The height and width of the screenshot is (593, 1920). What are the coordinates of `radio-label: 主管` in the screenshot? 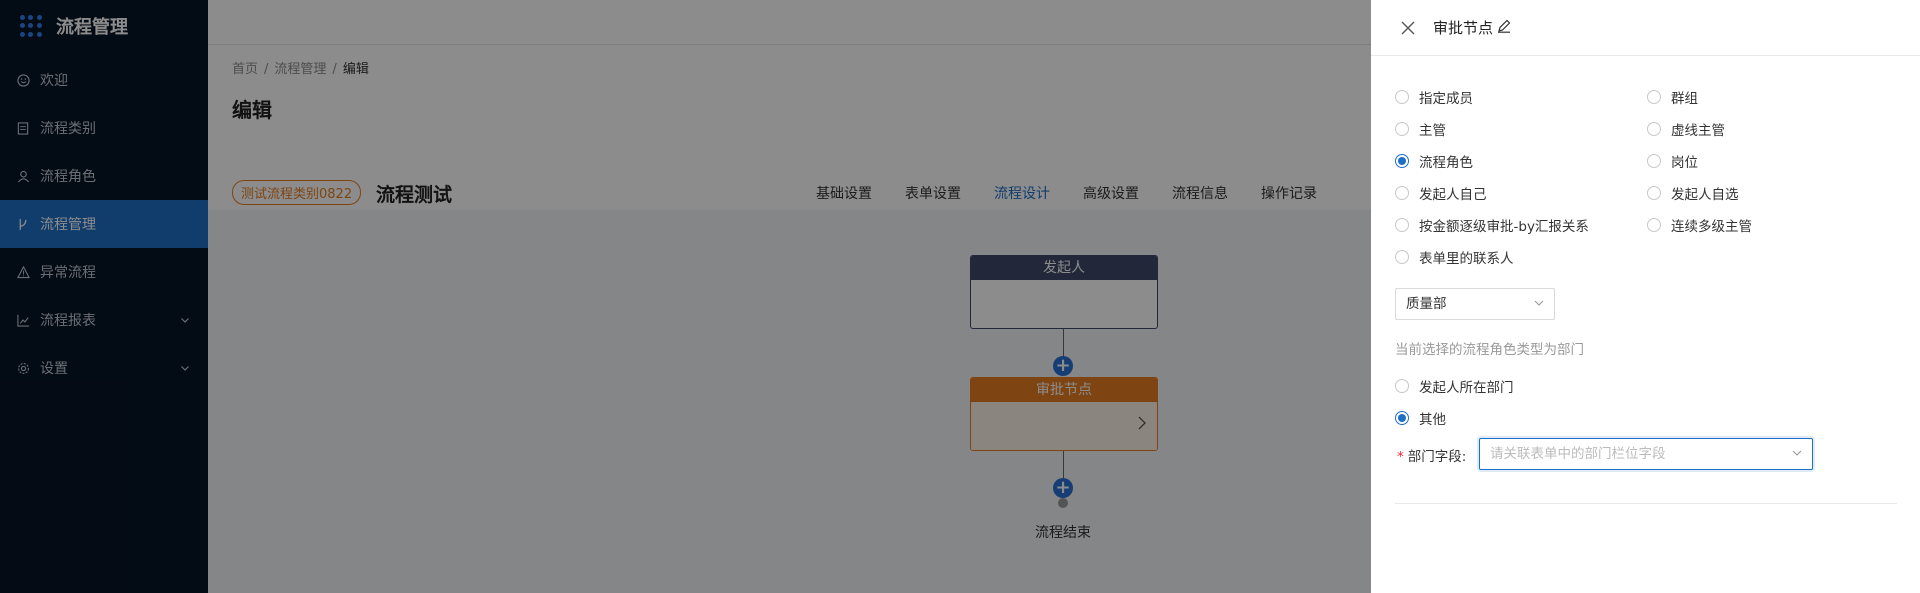 It's located at (1432, 131).